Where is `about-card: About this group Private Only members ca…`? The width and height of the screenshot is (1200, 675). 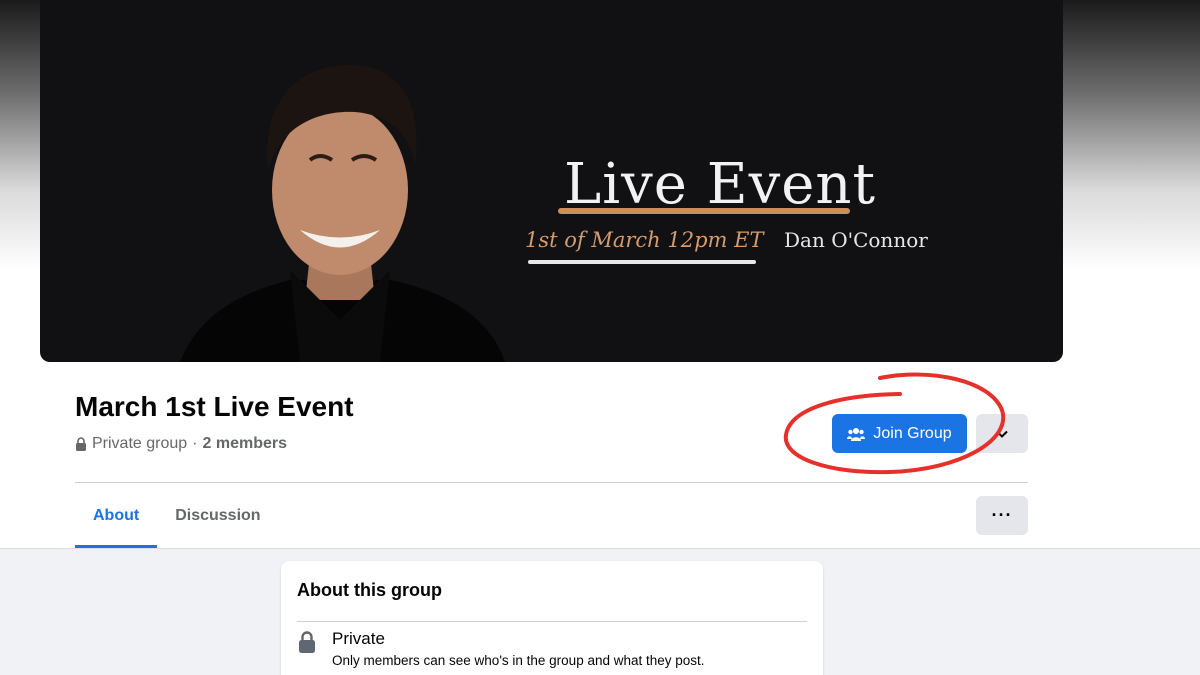
about-card: About this group Private Only members ca… is located at coordinates (552, 618).